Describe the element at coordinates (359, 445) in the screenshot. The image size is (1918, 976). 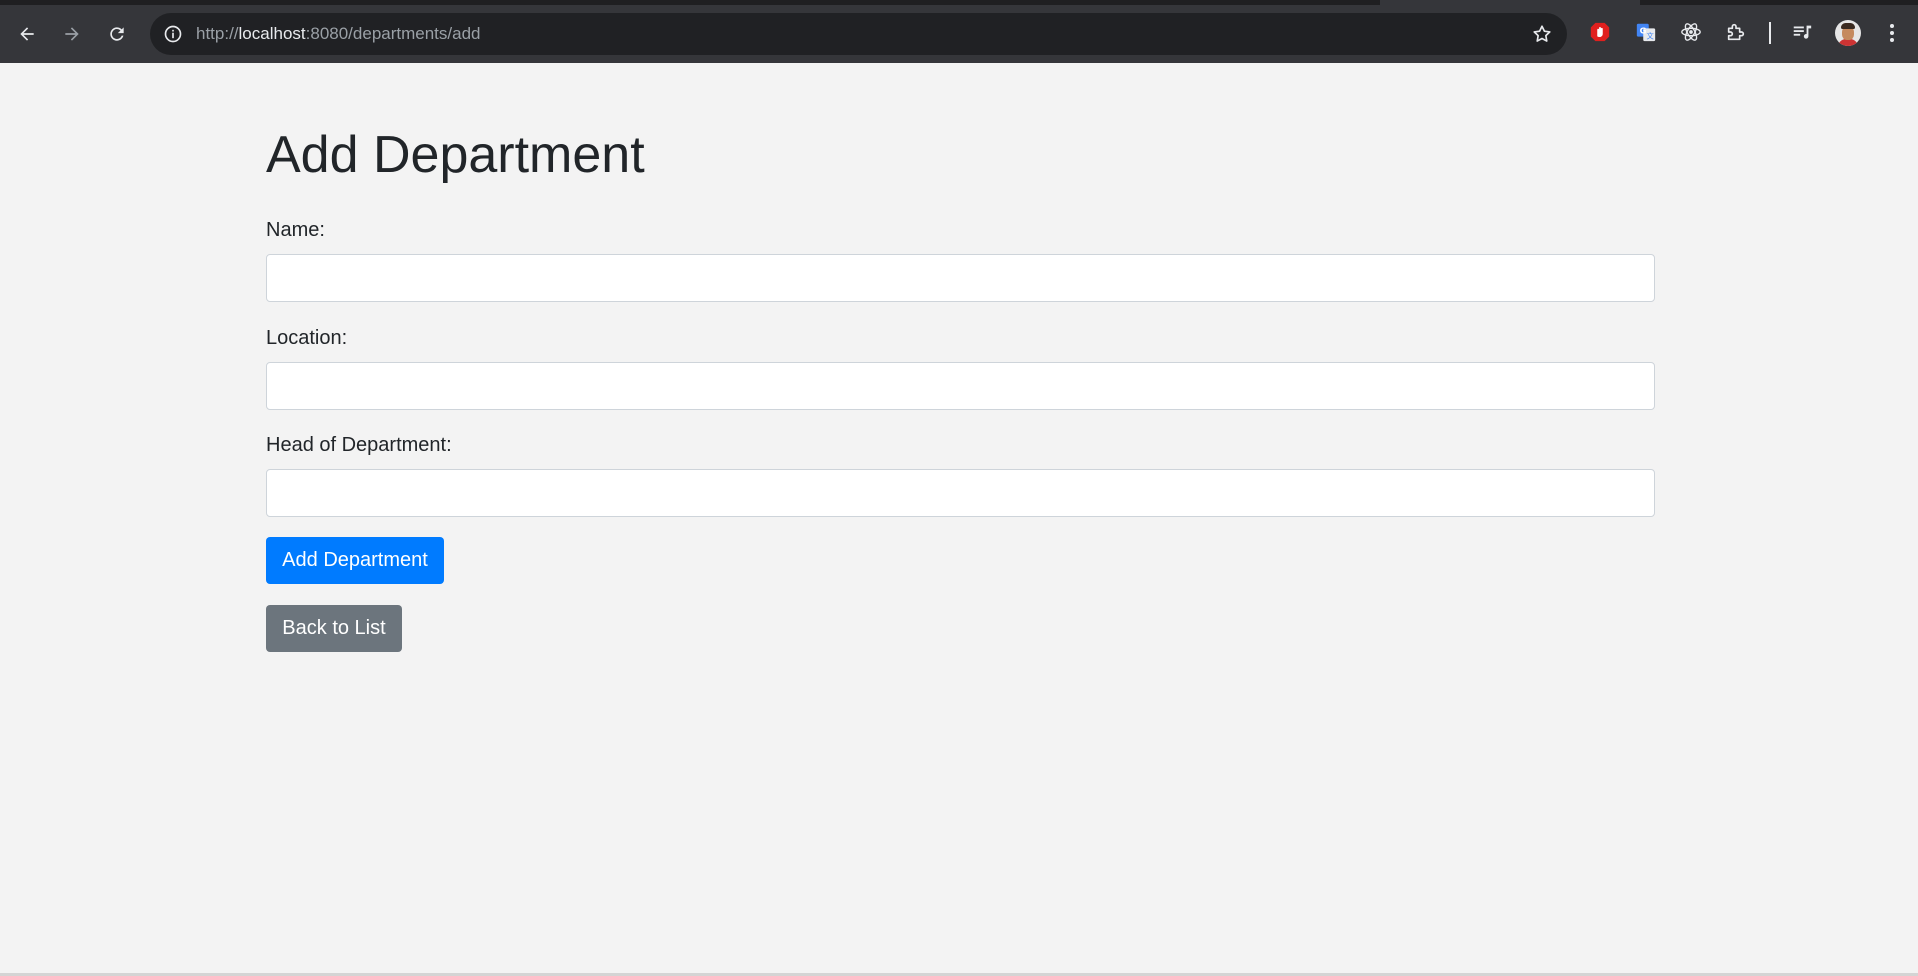
I see `head-of-department-label: Head of Department:` at that location.